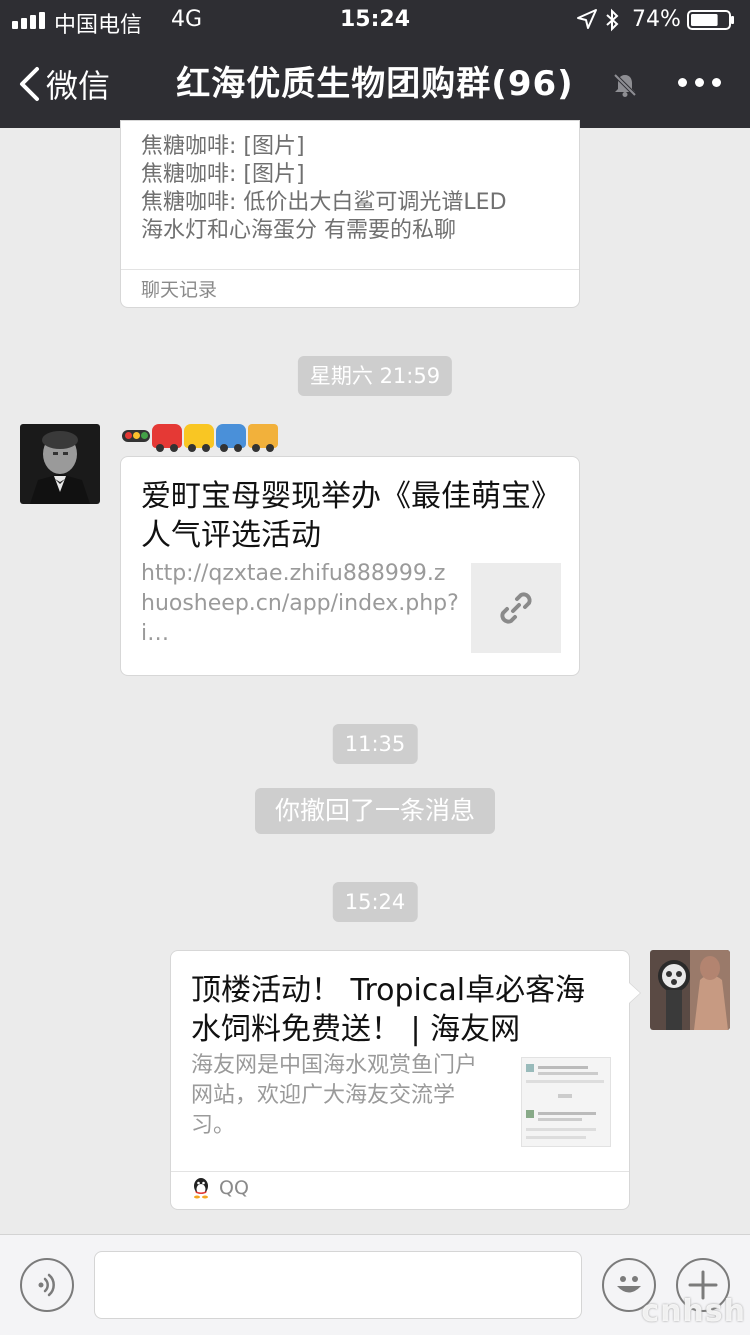  Describe the element at coordinates (388, 1010) in the screenshot. I see `link-title: 顶楼活动！ Tropical卓必客海水饲料免费送！ | 海友网` at that location.